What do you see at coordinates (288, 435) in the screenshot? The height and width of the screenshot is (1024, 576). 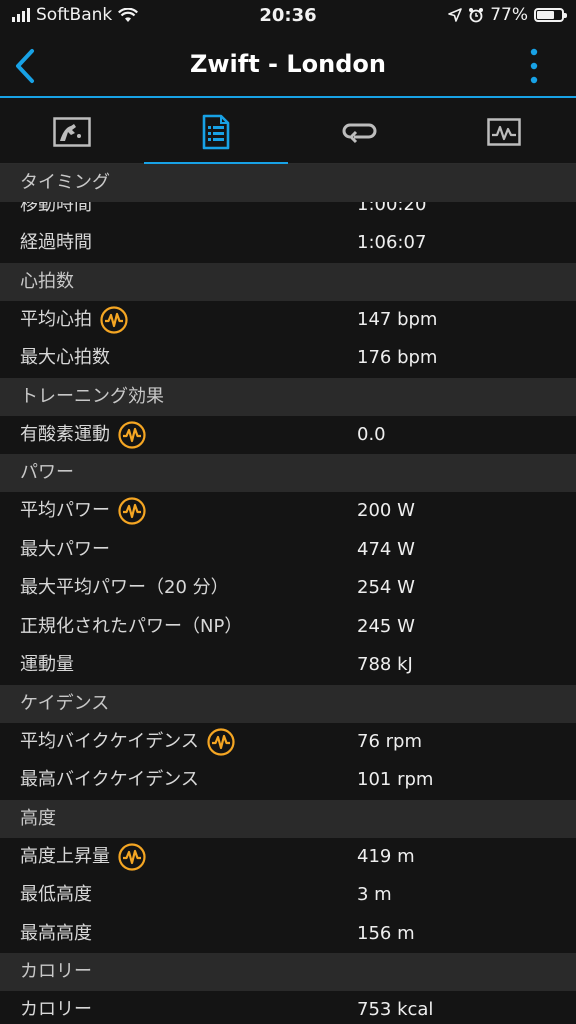 I see `stat-row-aerobic: 有酸素運動 0.0` at bounding box center [288, 435].